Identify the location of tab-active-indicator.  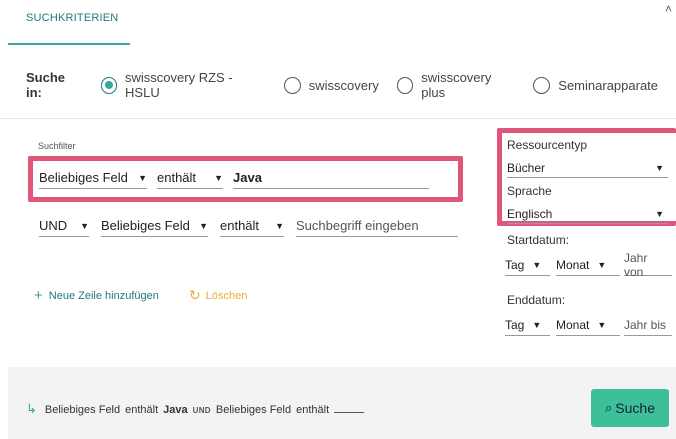
(69, 44).